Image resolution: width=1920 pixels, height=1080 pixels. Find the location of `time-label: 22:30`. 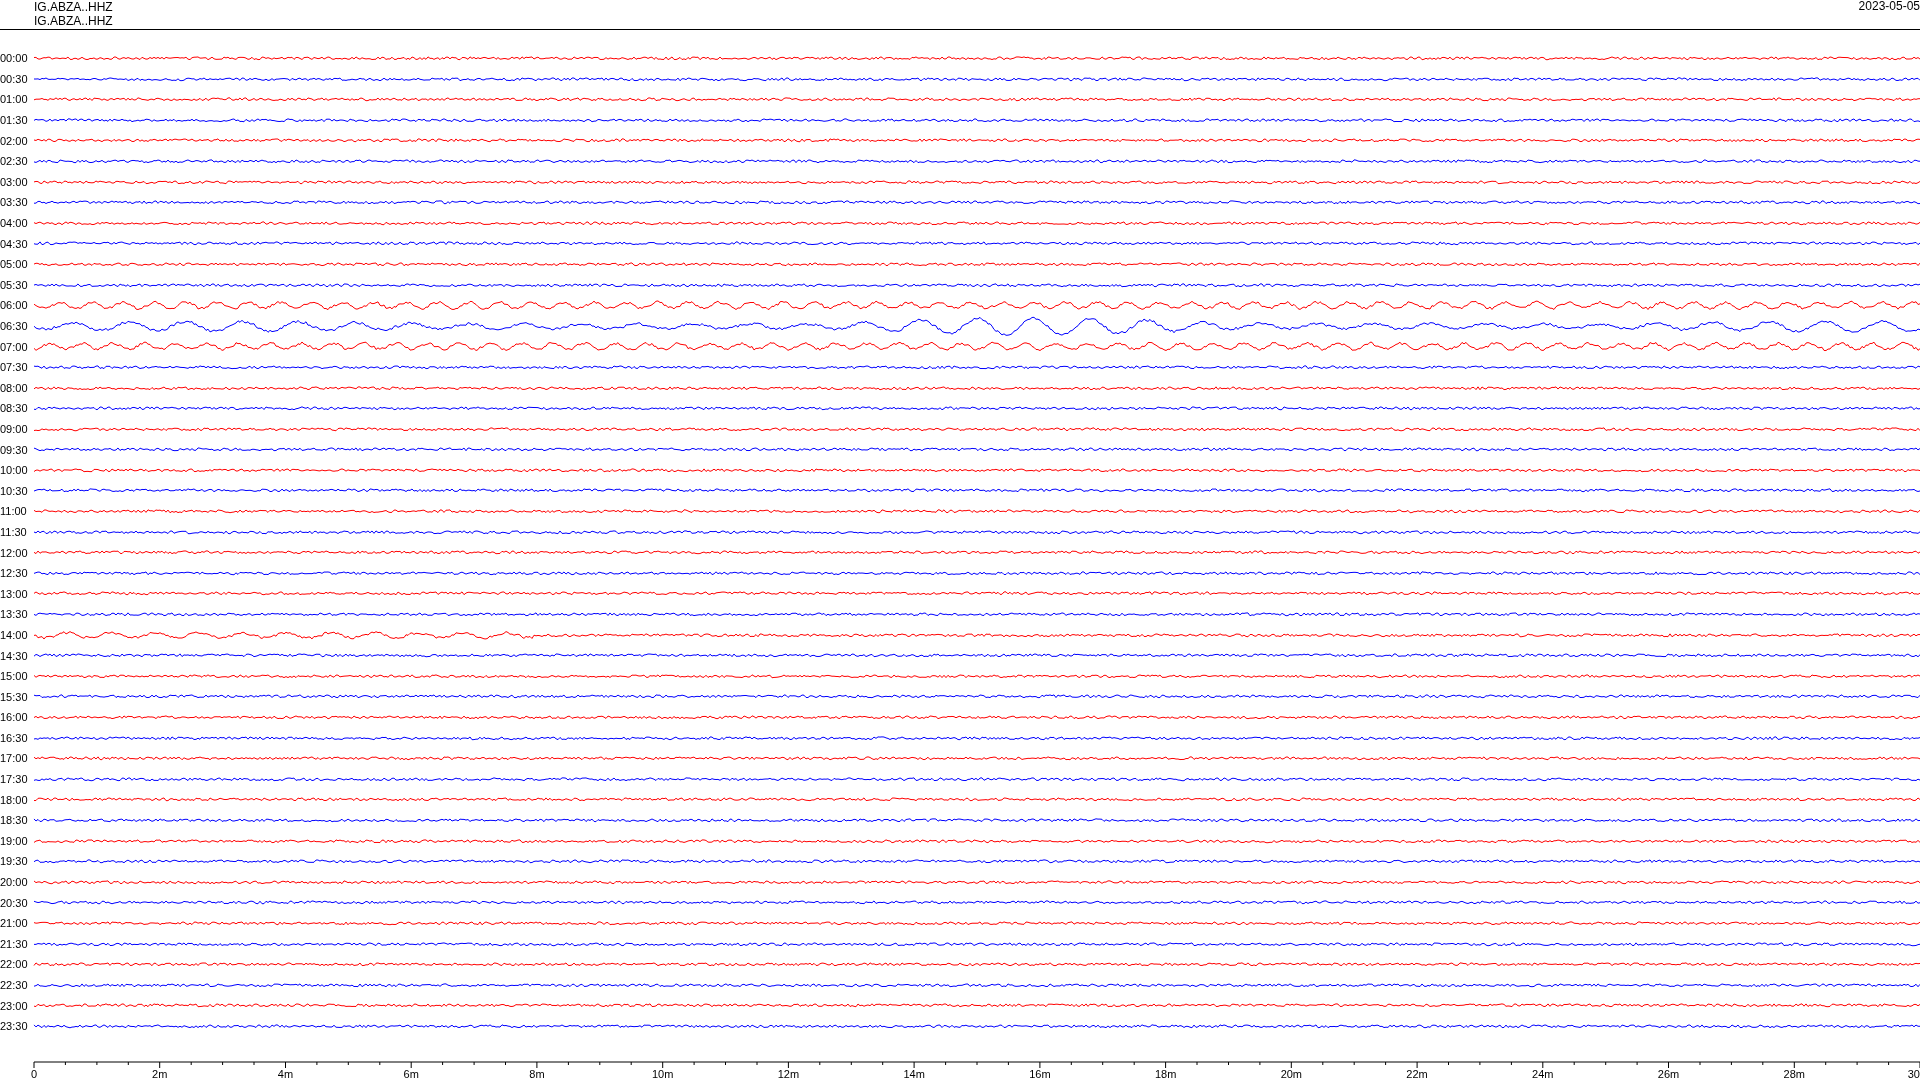

time-label: 22:30 is located at coordinates (14, 985).